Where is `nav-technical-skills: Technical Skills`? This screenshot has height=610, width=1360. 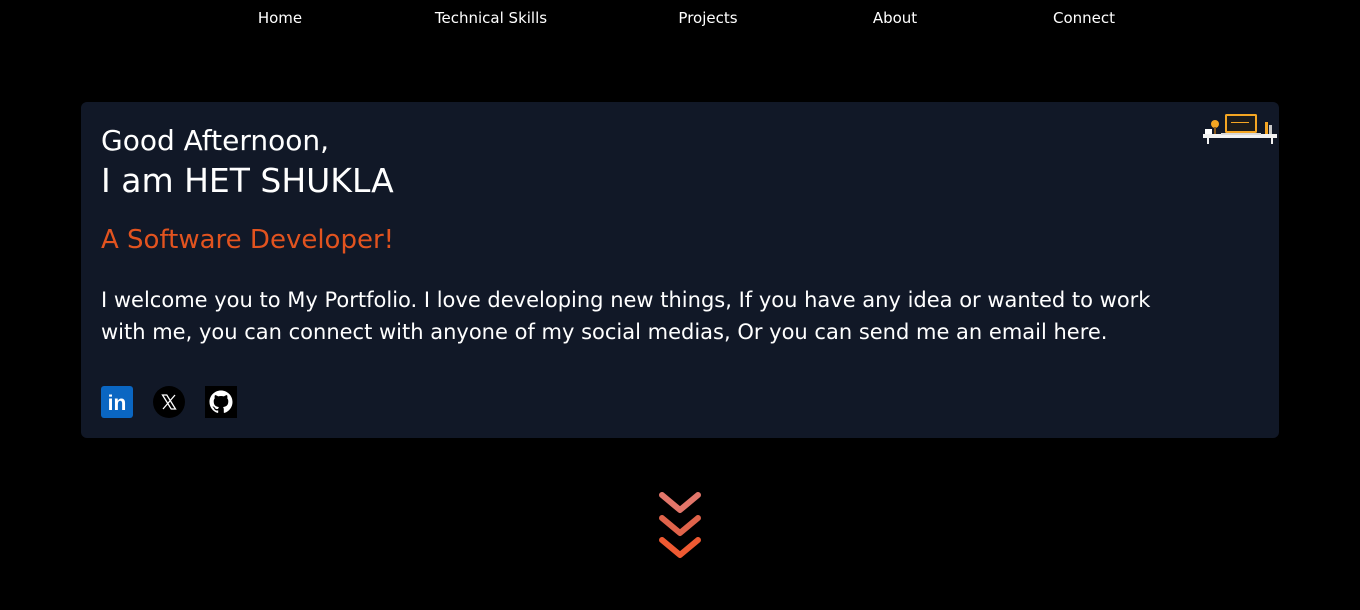 nav-technical-skills: Technical Skills is located at coordinates (491, 18).